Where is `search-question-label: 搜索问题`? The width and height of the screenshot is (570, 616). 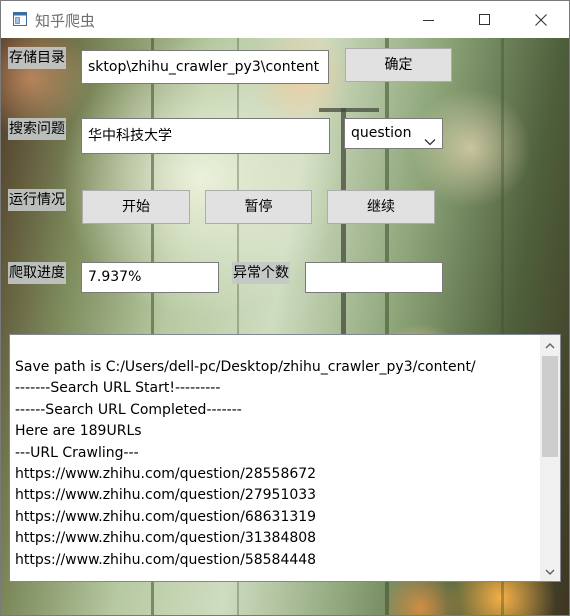
search-question-label: 搜索问题 is located at coordinates (37, 129).